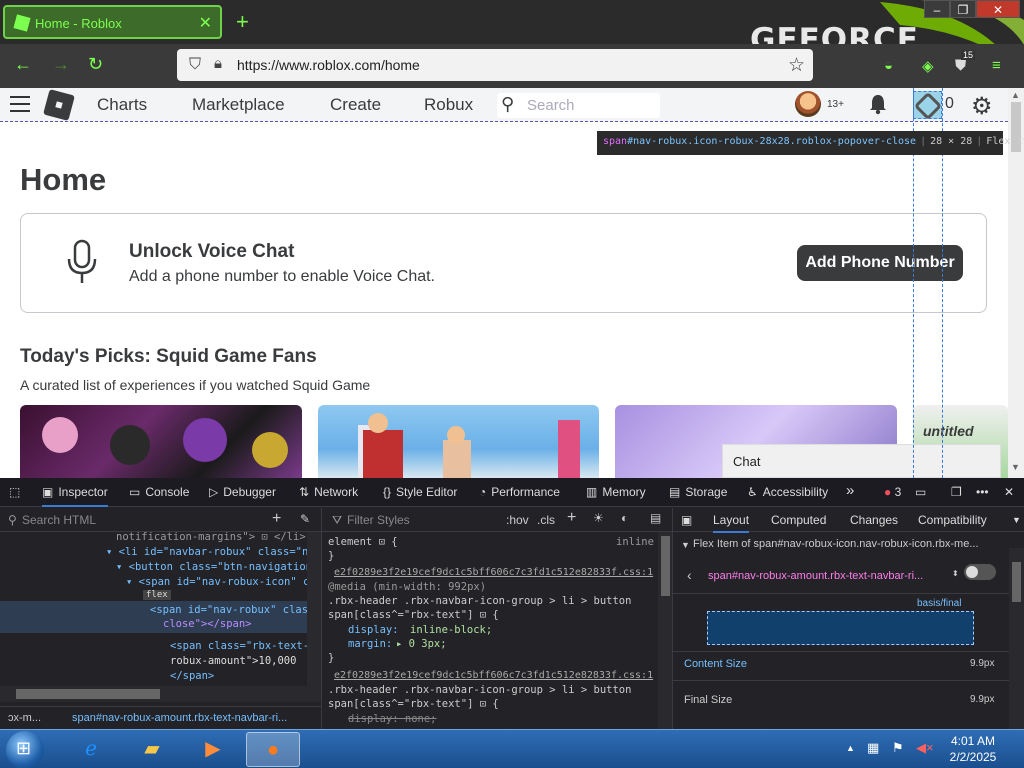 This screenshot has width=1024, height=768. Describe the element at coordinates (451, 630) in the screenshot. I see `css-value: inline-block;` at that location.